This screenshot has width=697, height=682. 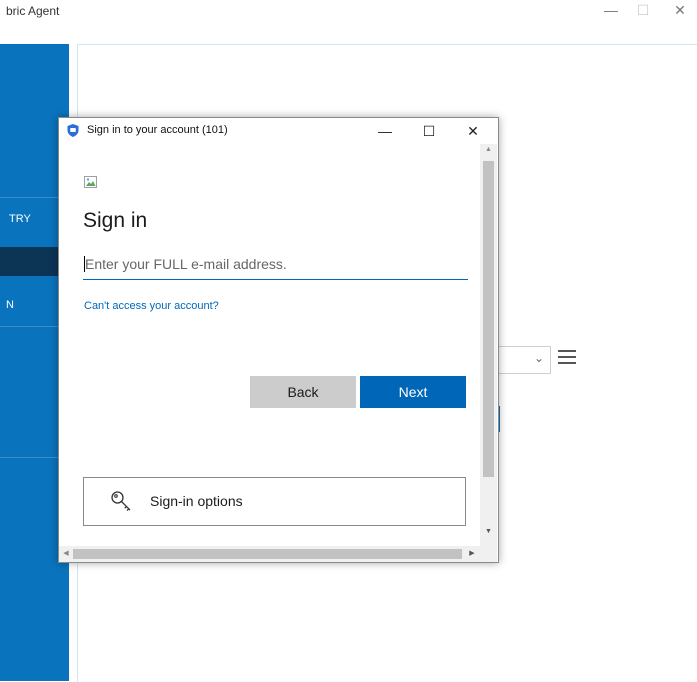 What do you see at coordinates (73, 130) in the screenshot?
I see `shield-icon` at bounding box center [73, 130].